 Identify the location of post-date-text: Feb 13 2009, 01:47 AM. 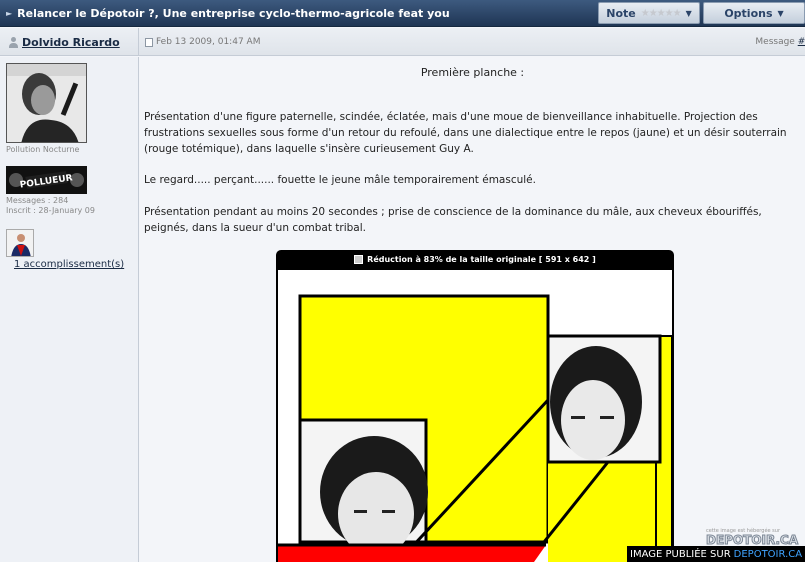
(208, 42).